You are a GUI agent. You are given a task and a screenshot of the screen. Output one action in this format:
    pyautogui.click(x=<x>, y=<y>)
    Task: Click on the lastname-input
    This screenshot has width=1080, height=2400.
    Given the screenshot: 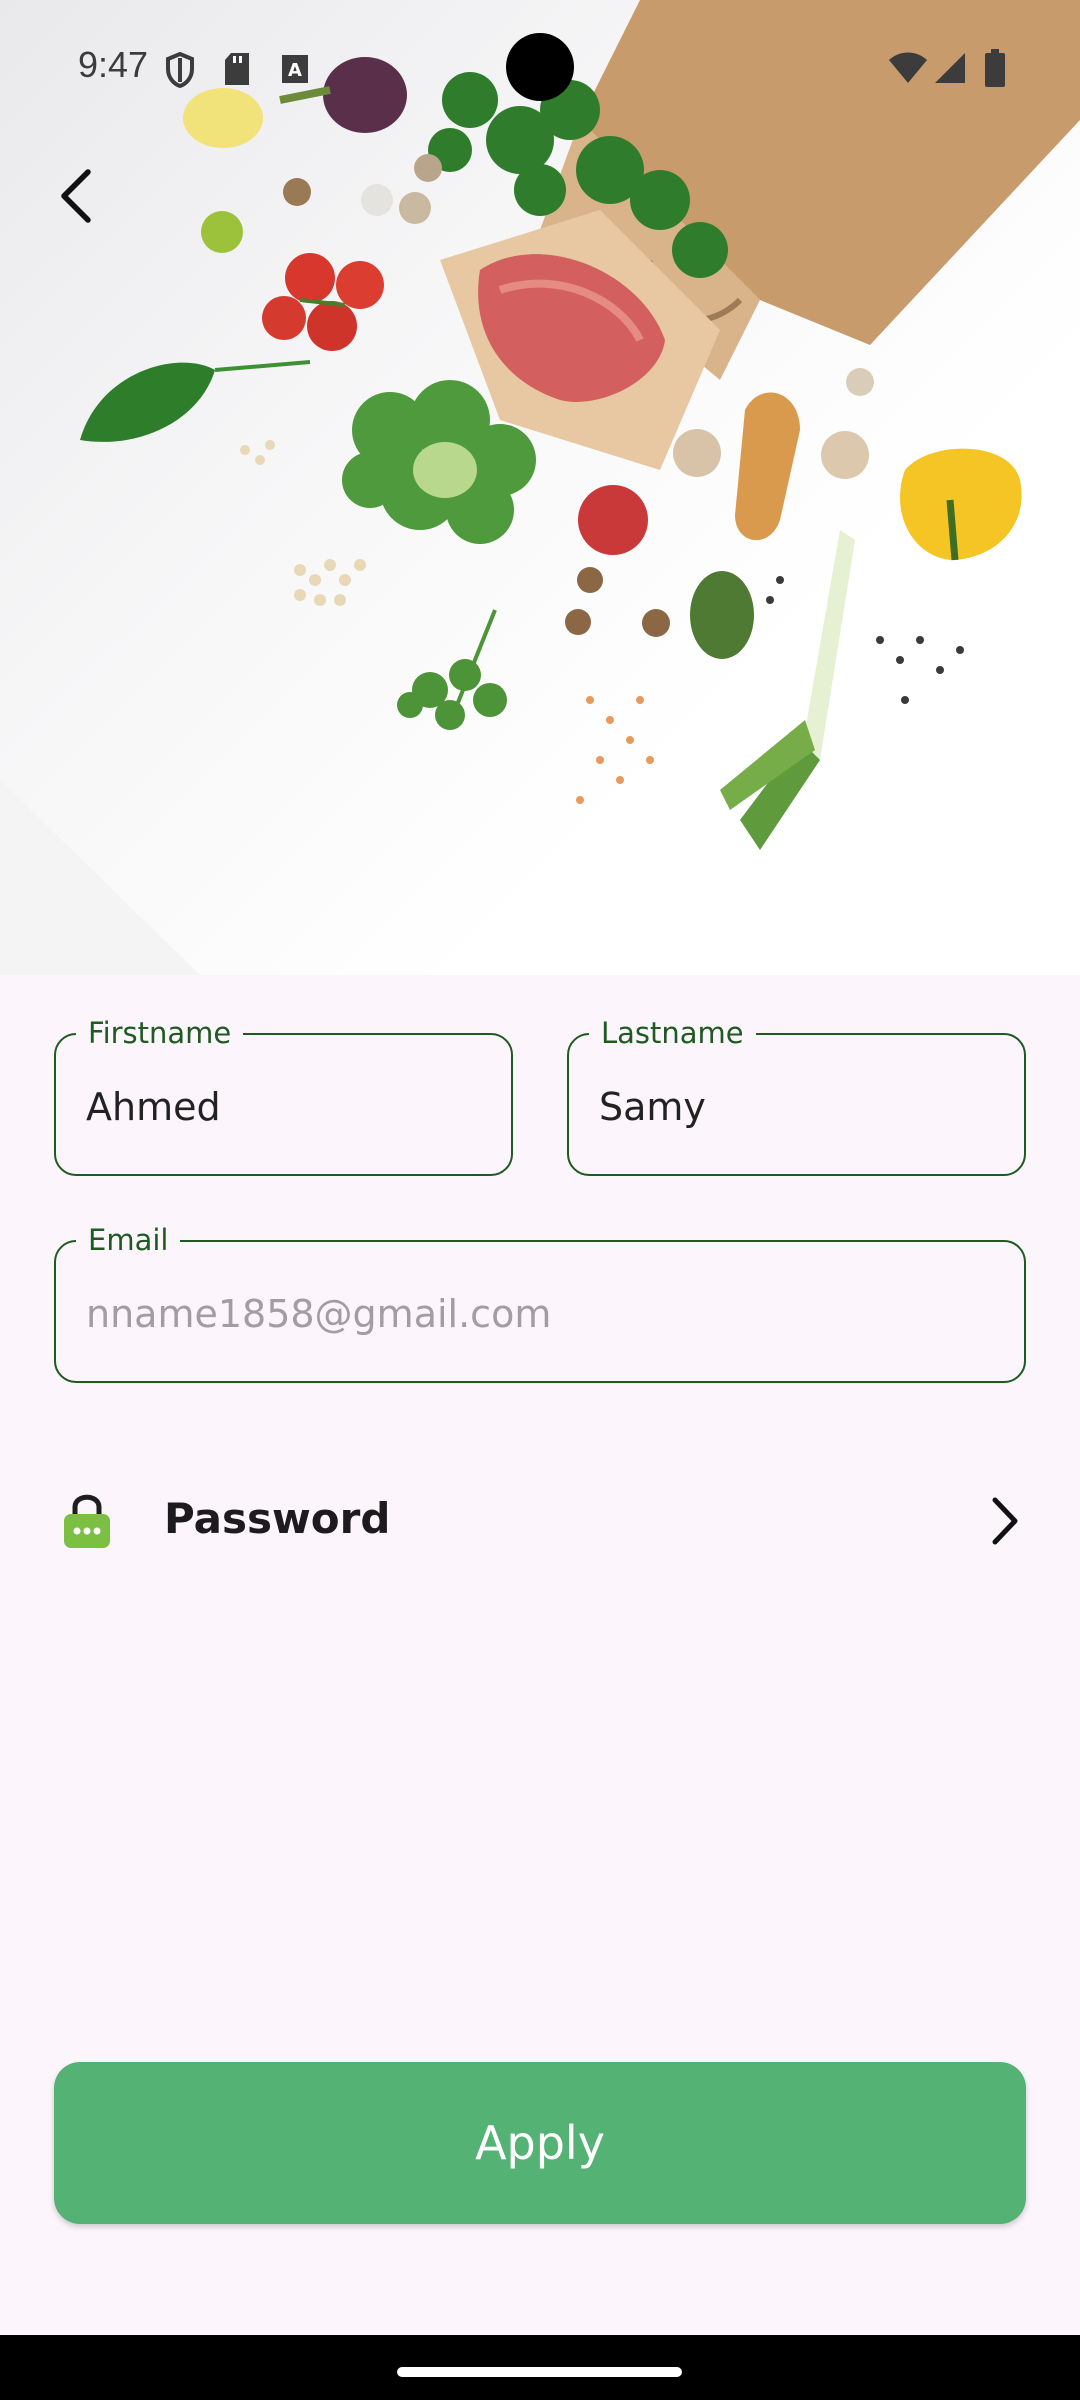 What is the action you would take?
    pyautogui.click(x=799, y=1107)
    